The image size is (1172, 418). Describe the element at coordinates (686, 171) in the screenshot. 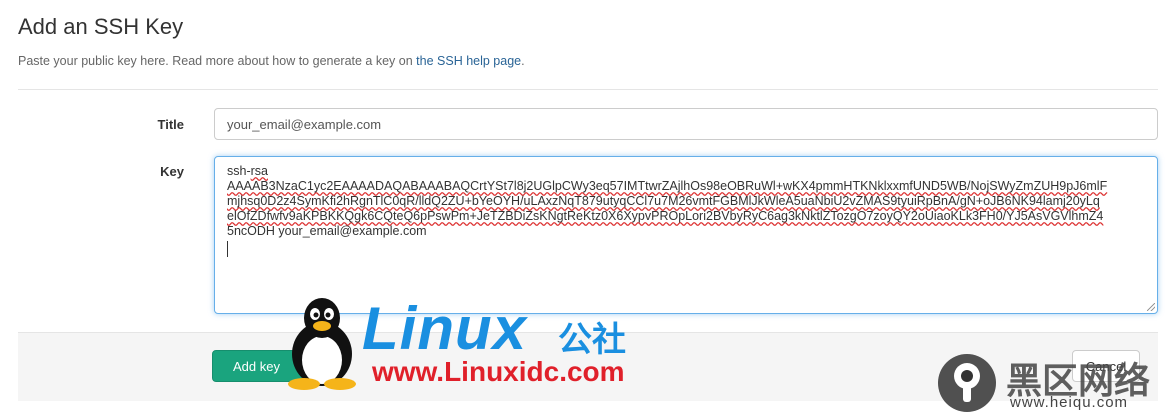

I see `key-line-1: ssh-rsa` at that location.